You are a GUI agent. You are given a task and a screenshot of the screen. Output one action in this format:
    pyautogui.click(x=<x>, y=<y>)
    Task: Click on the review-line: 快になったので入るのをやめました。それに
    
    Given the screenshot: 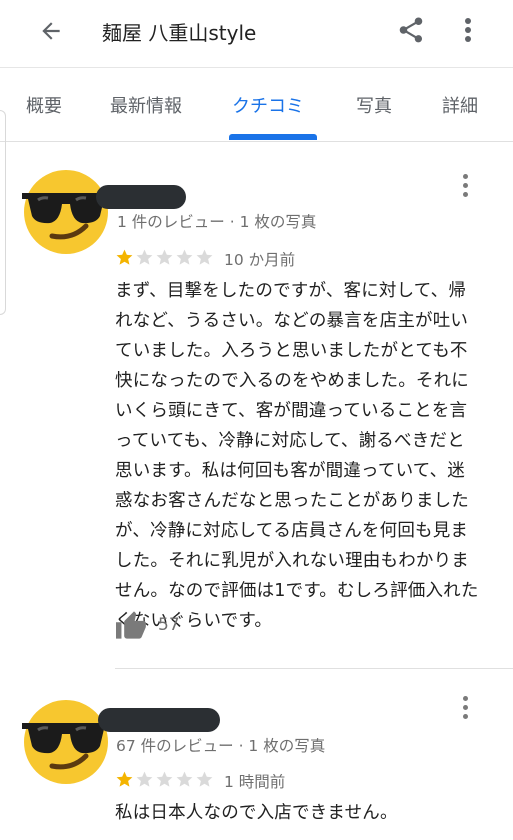 What is the action you would take?
    pyautogui.click(x=292, y=381)
    